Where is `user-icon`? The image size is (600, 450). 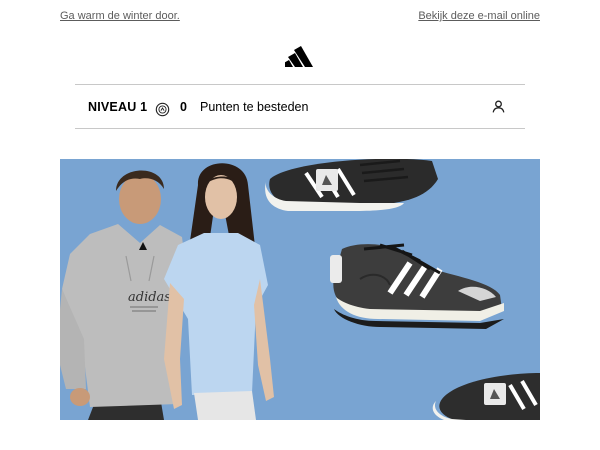
user-icon is located at coordinates (498, 106).